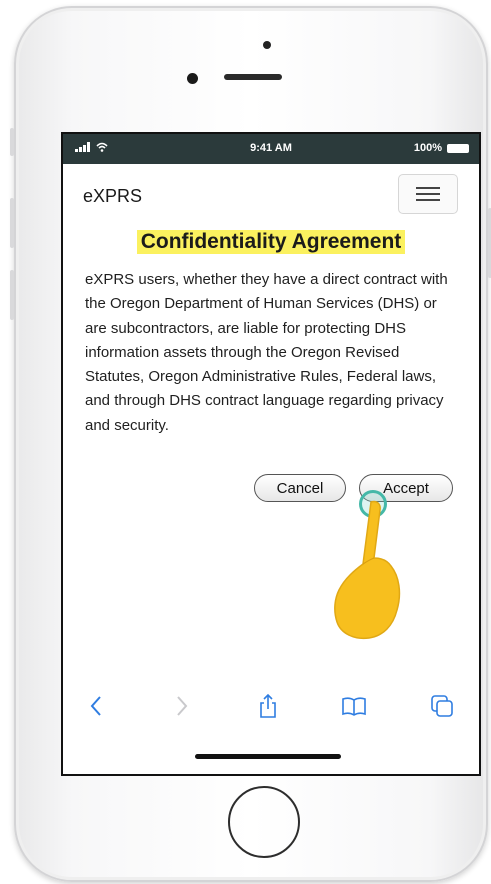  Describe the element at coordinates (268, 756) in the screenshot. I see `home-indicator` at that location.